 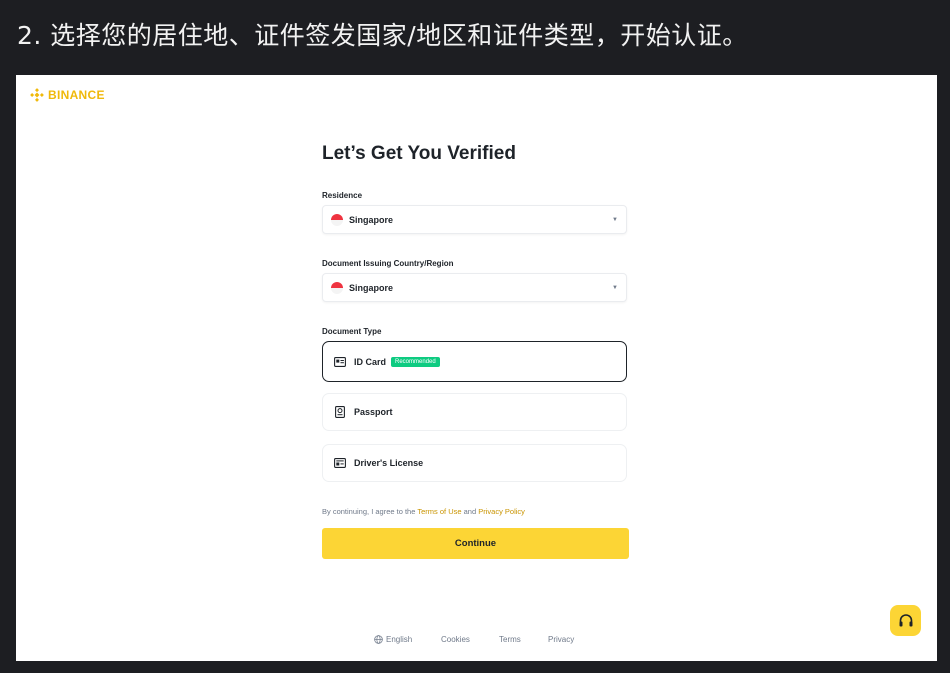 I want to click on language-selector: English, so click(x=393, y=639).